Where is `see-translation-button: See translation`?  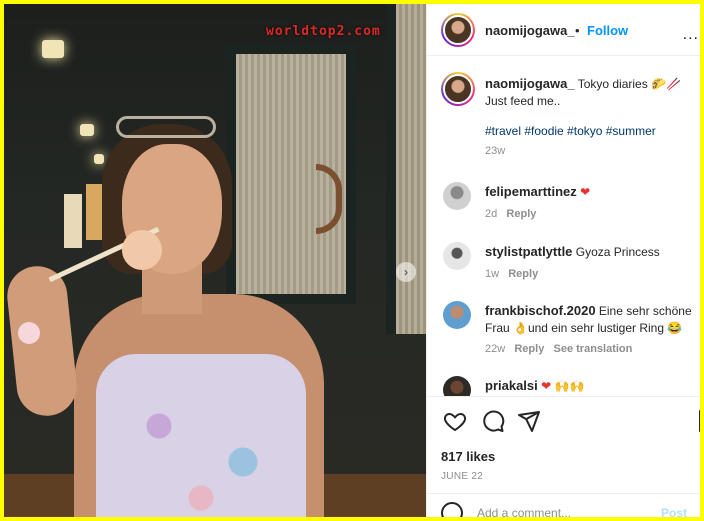
see-translation-button: See translation is located at coordinates (593, 349).